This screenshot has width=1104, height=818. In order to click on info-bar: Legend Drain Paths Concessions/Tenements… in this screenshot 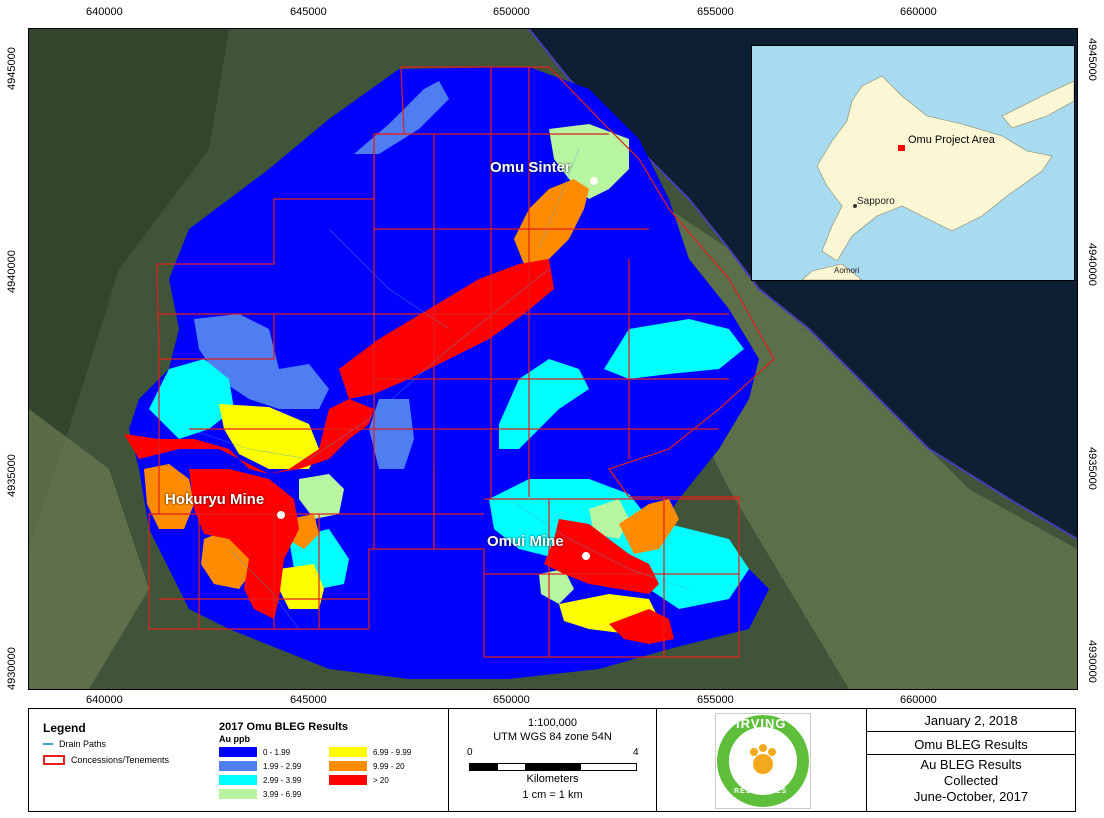, I will do `click(552, 760)`.